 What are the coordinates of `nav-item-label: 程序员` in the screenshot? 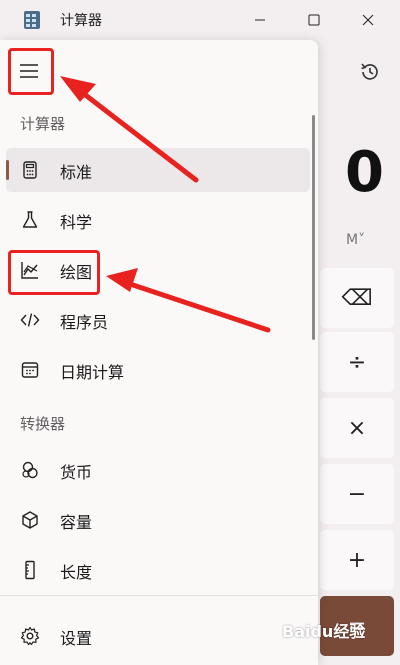 It's located at (84, 322).